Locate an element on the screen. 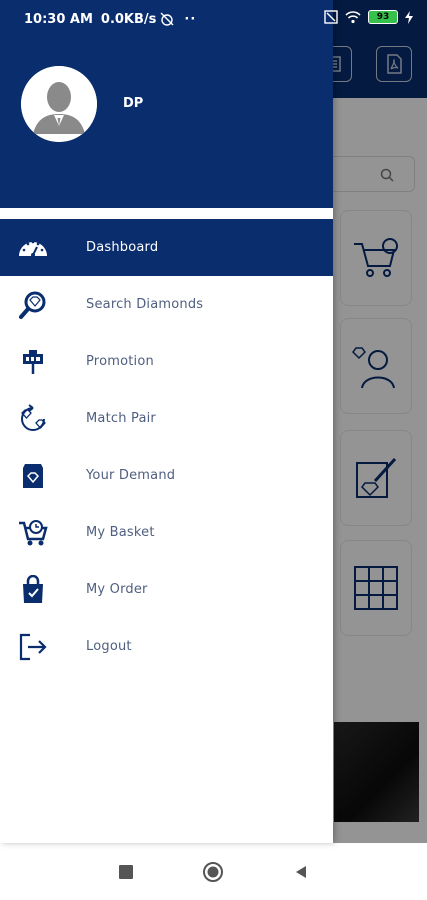 The width and height of the screenshot is (427, 900). status-icons: 93 is located at coordinates (368, 17).